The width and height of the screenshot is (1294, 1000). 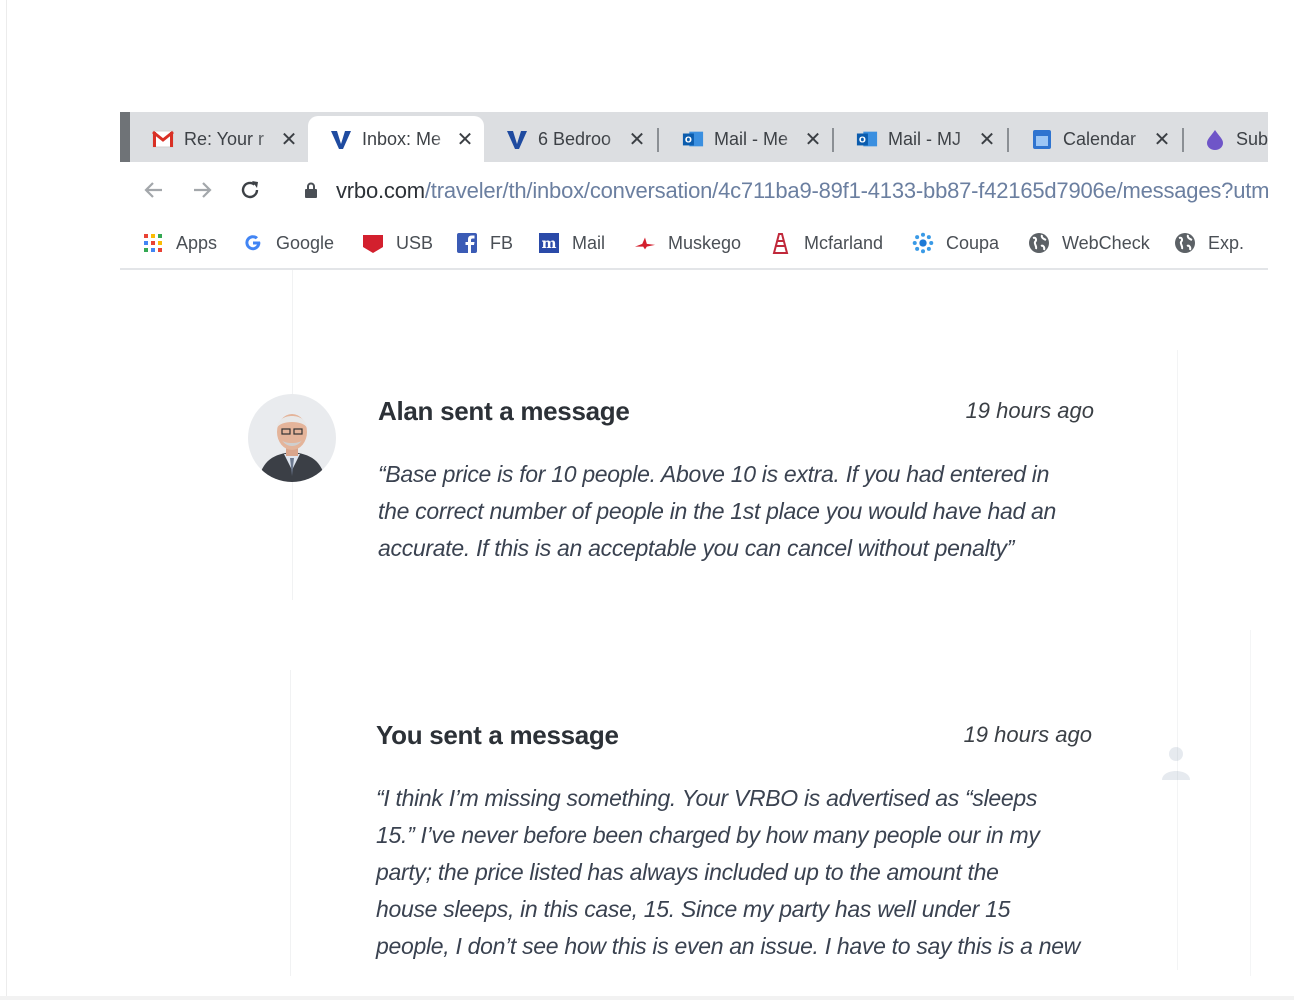 What do you see at coordinates (504, 411) in the screenshot?
I see `message-title: Alan sent a message` at bounding box center [504, 411].